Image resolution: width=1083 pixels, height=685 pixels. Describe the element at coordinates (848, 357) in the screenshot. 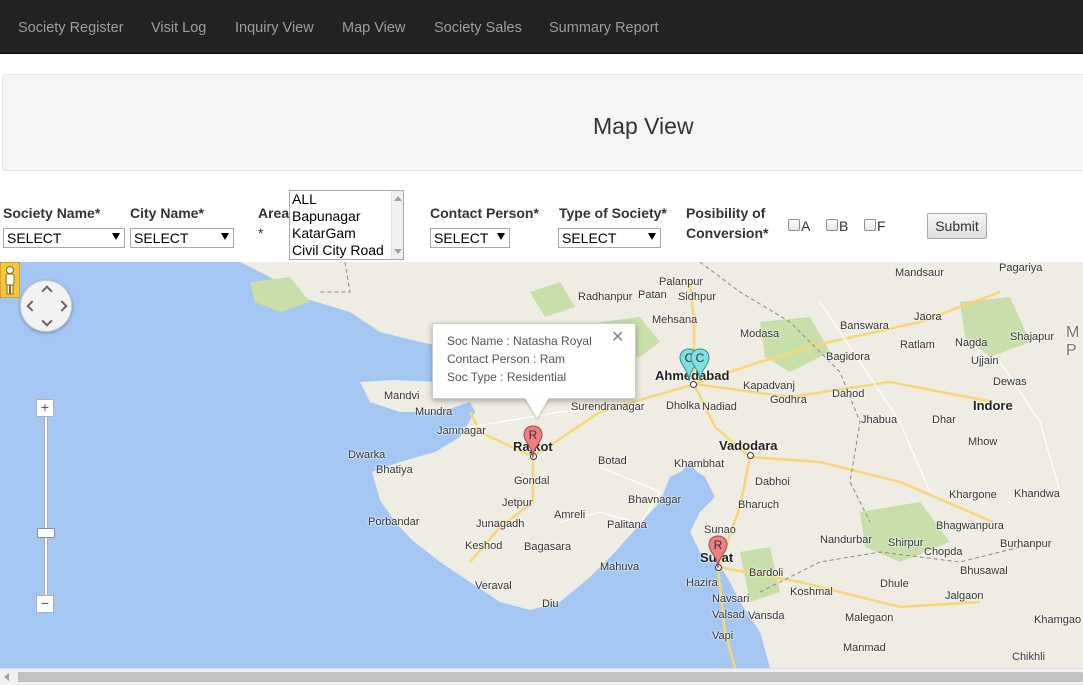

I see `place-bagidora: Bagidora` at that location.